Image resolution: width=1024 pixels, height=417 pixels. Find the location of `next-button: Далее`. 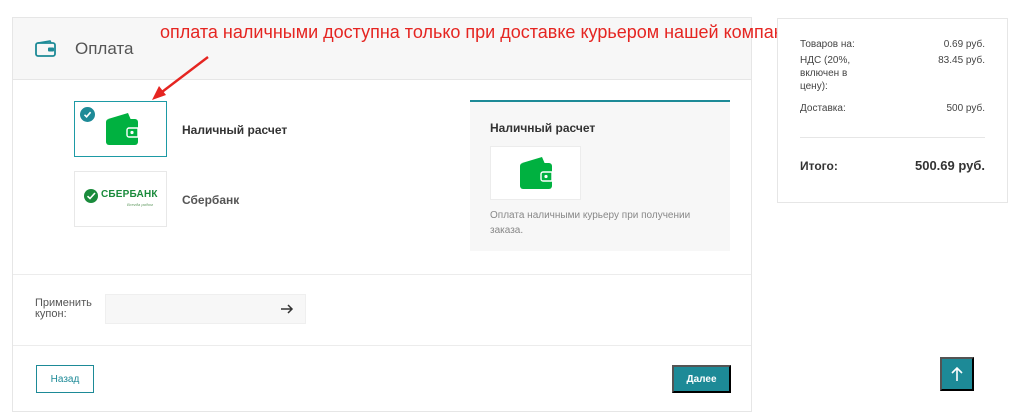

next-button: Далее is located at coordinates (701, 379).